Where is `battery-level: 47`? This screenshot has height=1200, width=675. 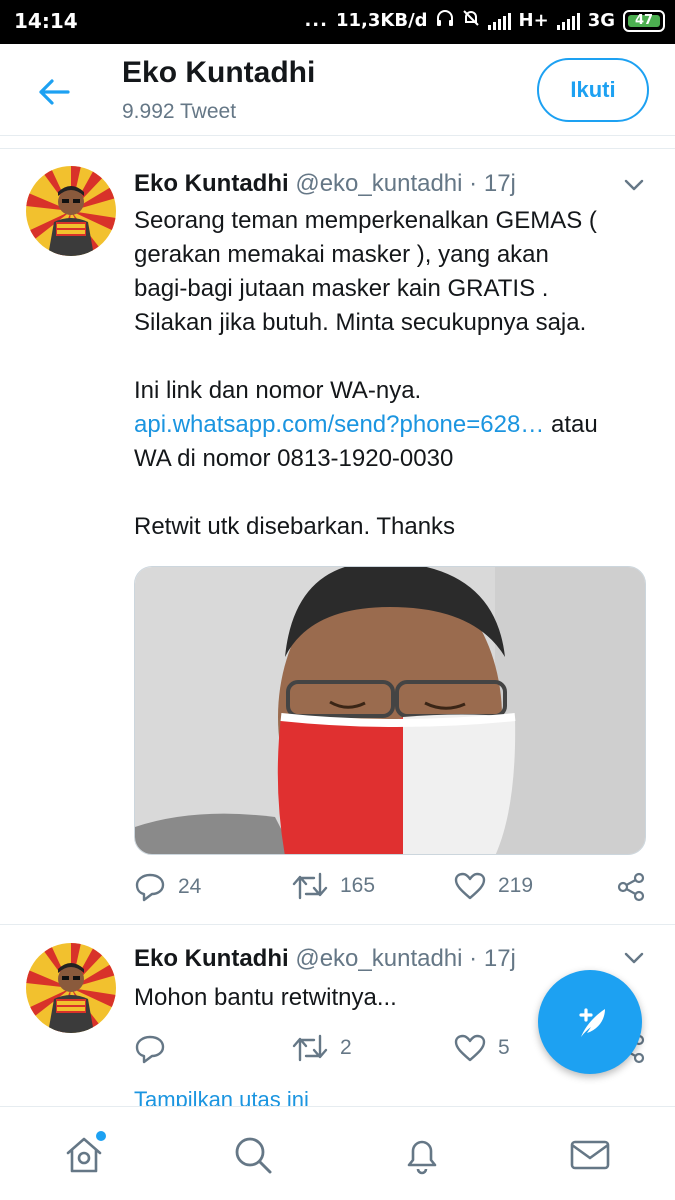 battery-level: 47 is located at coordinates (644, 20).